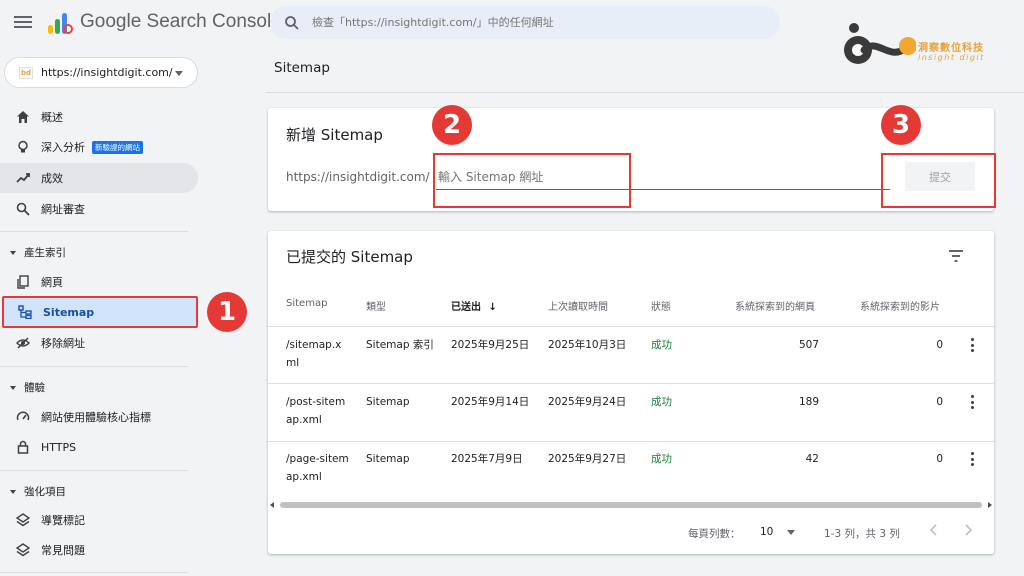  I want to click on column-header-submitted: 已送出 ↓, so click(474, 305).